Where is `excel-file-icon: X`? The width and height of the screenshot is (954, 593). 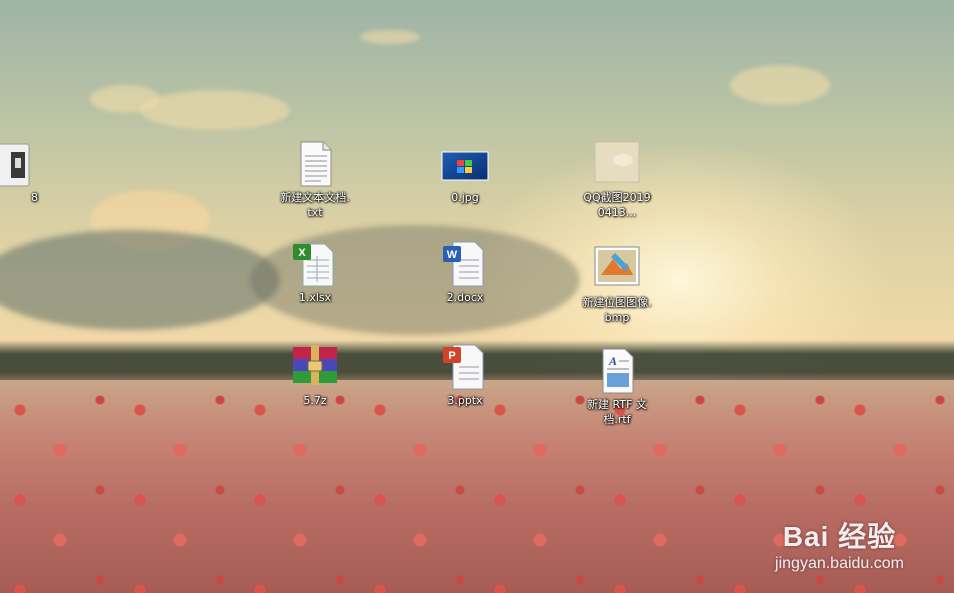
excel-file-icon: X is located at coordinates (315, 264).